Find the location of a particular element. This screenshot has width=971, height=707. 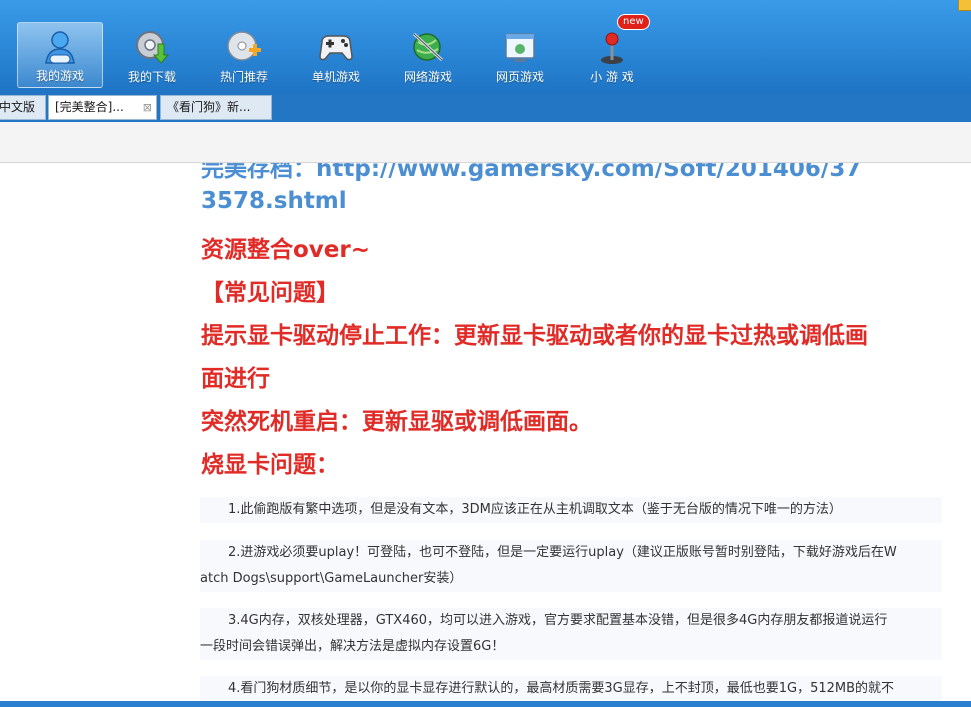

integration-suffix: over~ is located at coordinates (332, 250).